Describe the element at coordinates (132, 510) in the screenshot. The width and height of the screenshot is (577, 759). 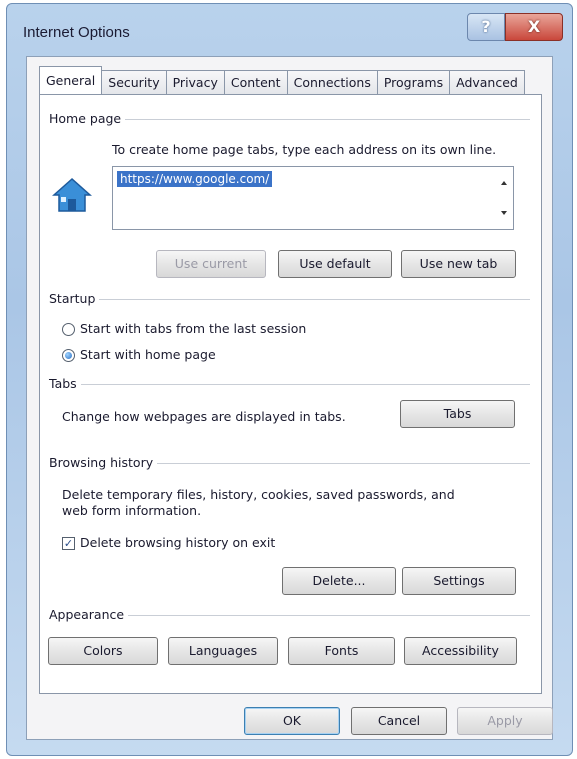
I see `browsing-history-description-line2: web form information.` at that location.